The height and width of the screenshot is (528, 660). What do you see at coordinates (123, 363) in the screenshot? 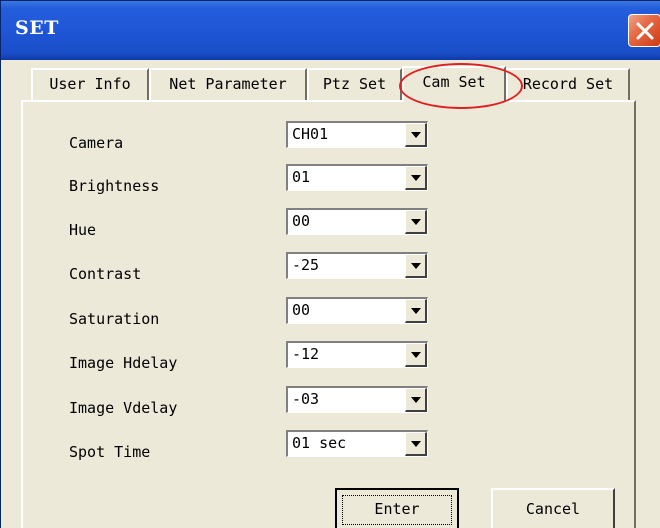
I see `image-hdelay-label: Image Hdelay` at bounding box center [123, 363].